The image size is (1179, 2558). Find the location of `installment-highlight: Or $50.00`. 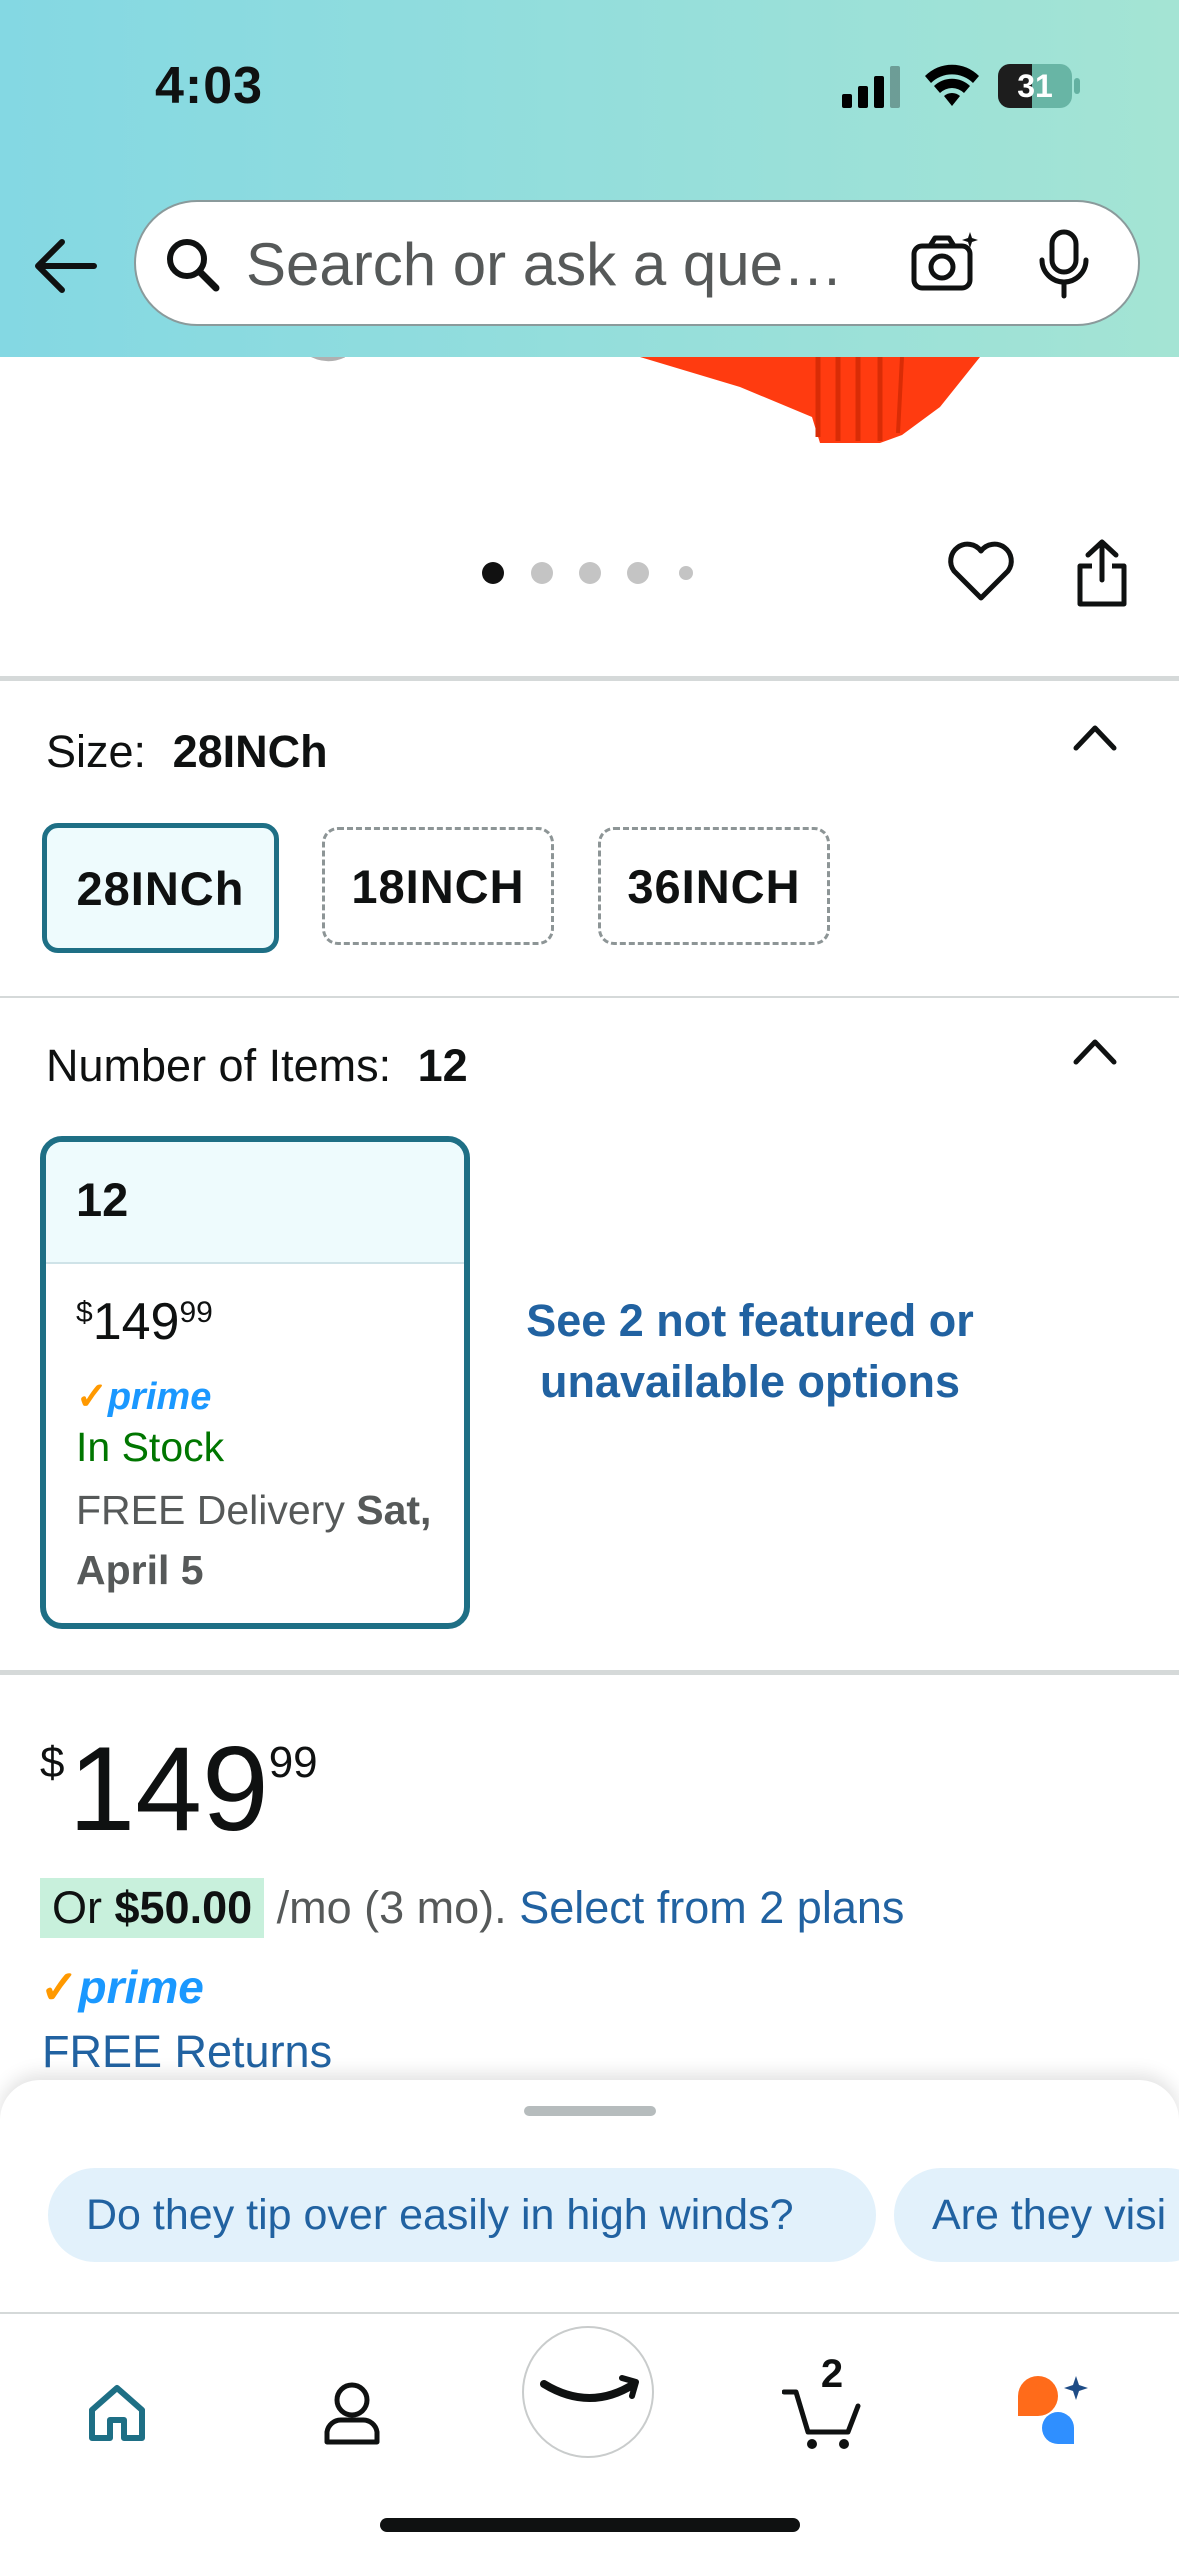

installment-highlight: Or $50.00 is located at coordinates (152, 1908).